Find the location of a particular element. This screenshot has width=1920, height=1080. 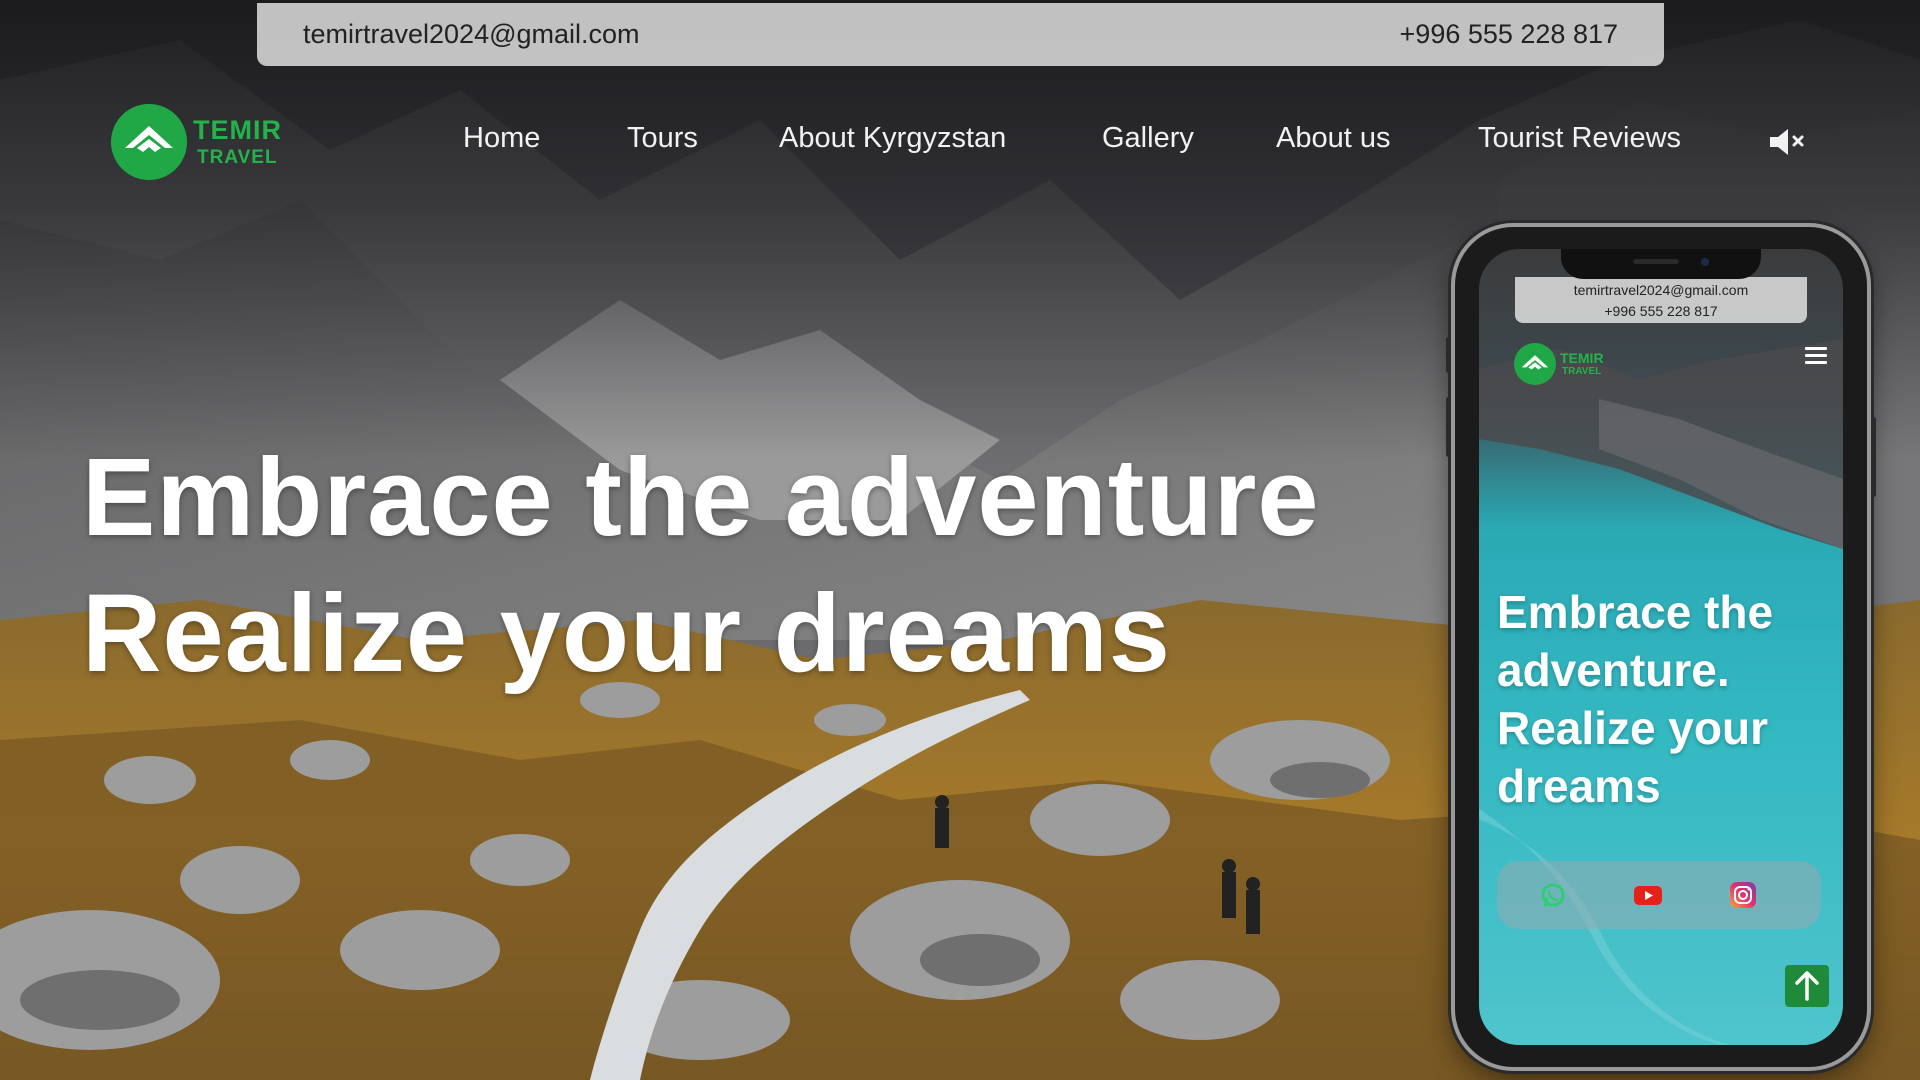

phone-volume-button is located at coordinates (1448, 427).